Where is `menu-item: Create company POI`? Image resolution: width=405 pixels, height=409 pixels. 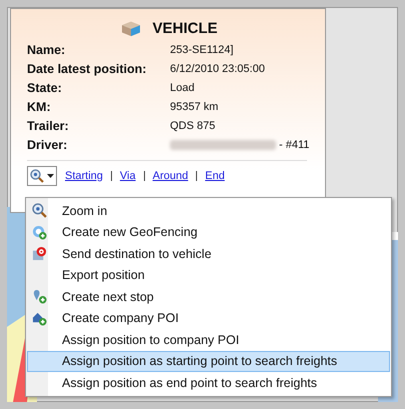
menu-item: Create company POI is located at coordinates (208, 318).